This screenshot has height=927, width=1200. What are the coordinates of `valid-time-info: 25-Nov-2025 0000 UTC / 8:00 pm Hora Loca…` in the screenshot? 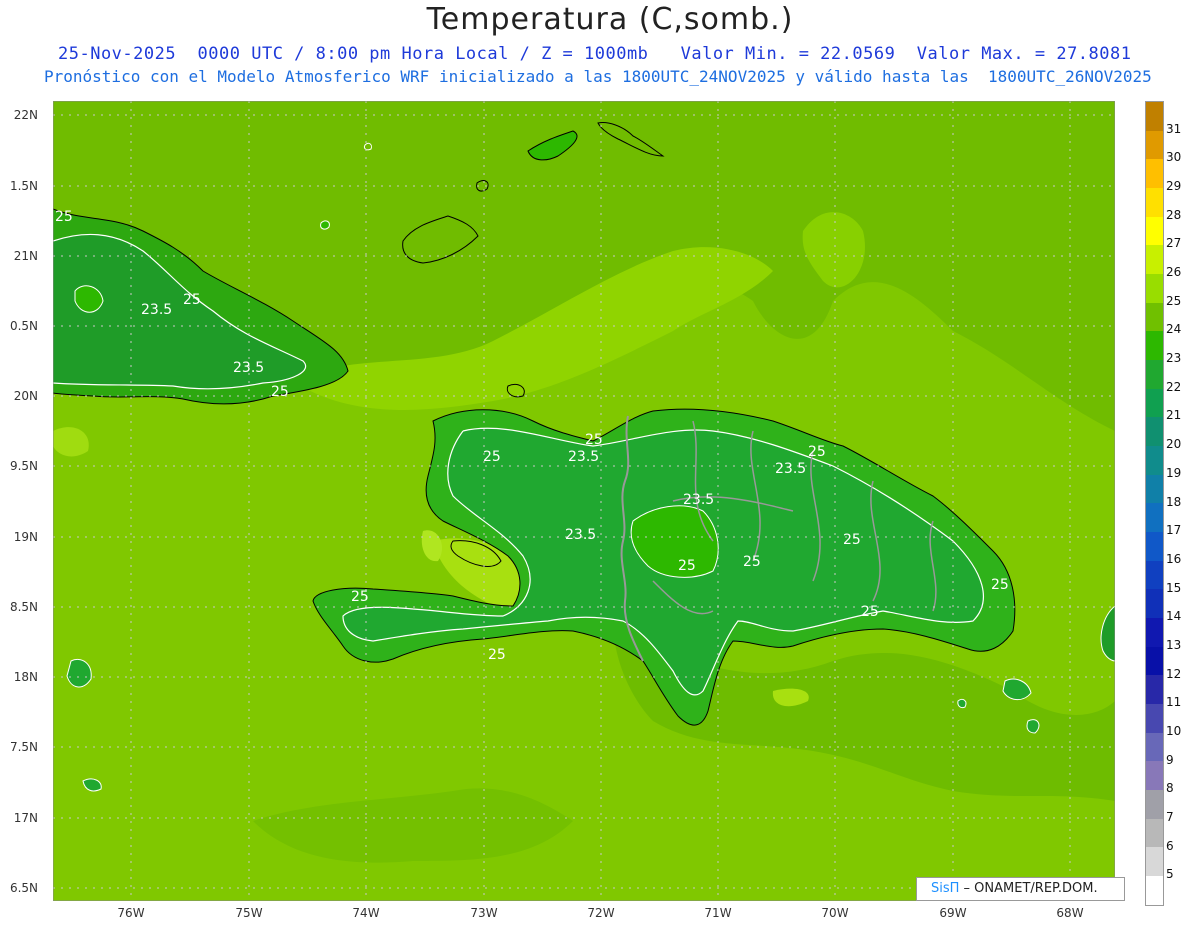 It's located at (595, 54).